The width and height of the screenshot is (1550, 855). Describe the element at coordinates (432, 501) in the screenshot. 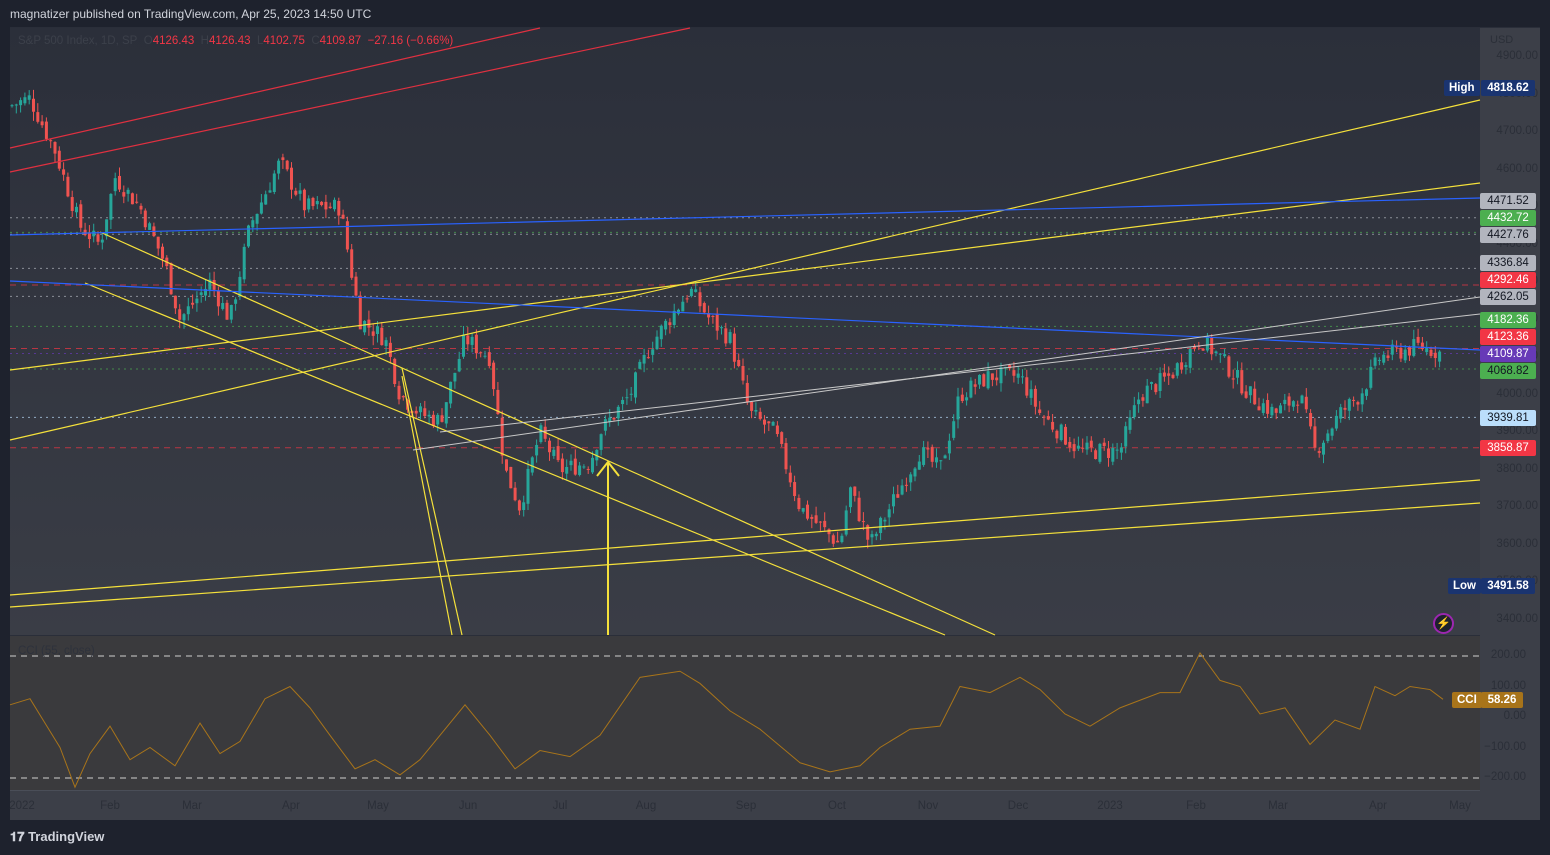

I see `trend-line` at that location.